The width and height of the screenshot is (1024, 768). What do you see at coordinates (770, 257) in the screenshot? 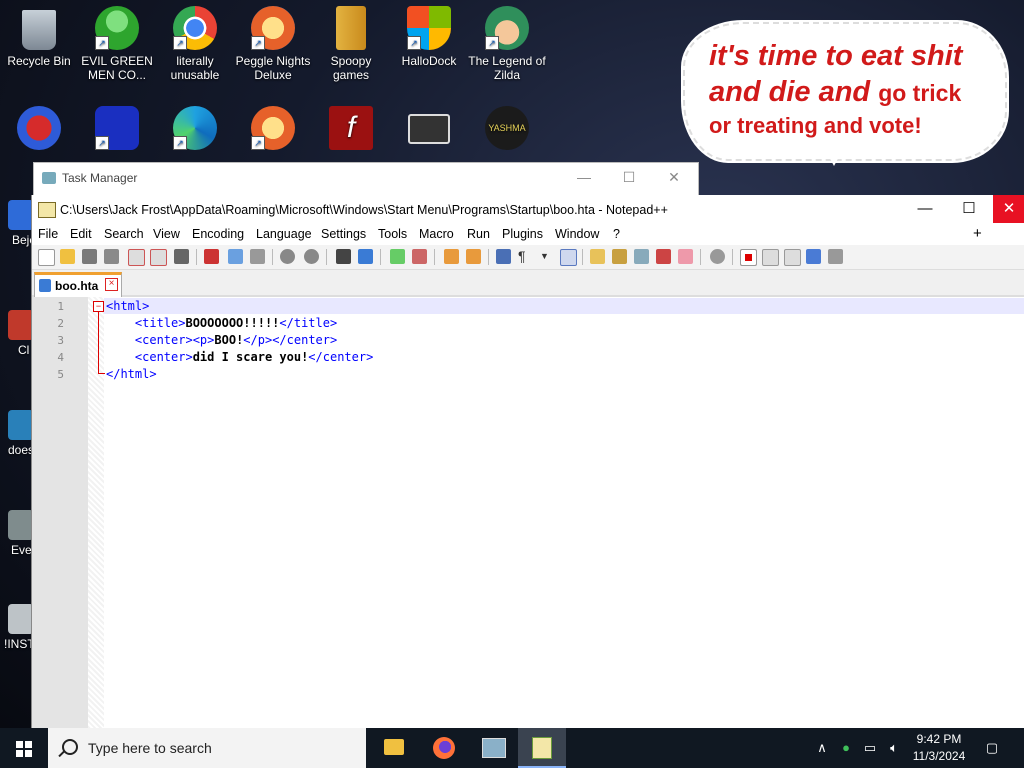
I see `stop-macro-icon` at bounding box center [770, 257].